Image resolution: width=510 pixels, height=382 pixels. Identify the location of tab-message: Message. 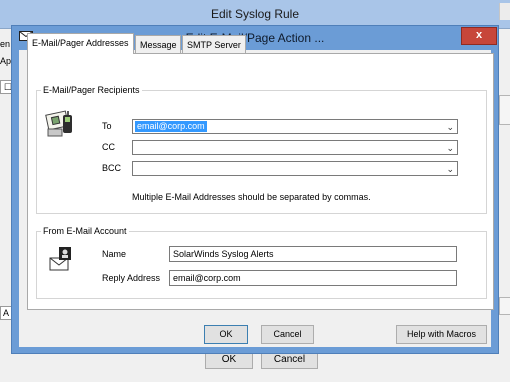
(158, 44).